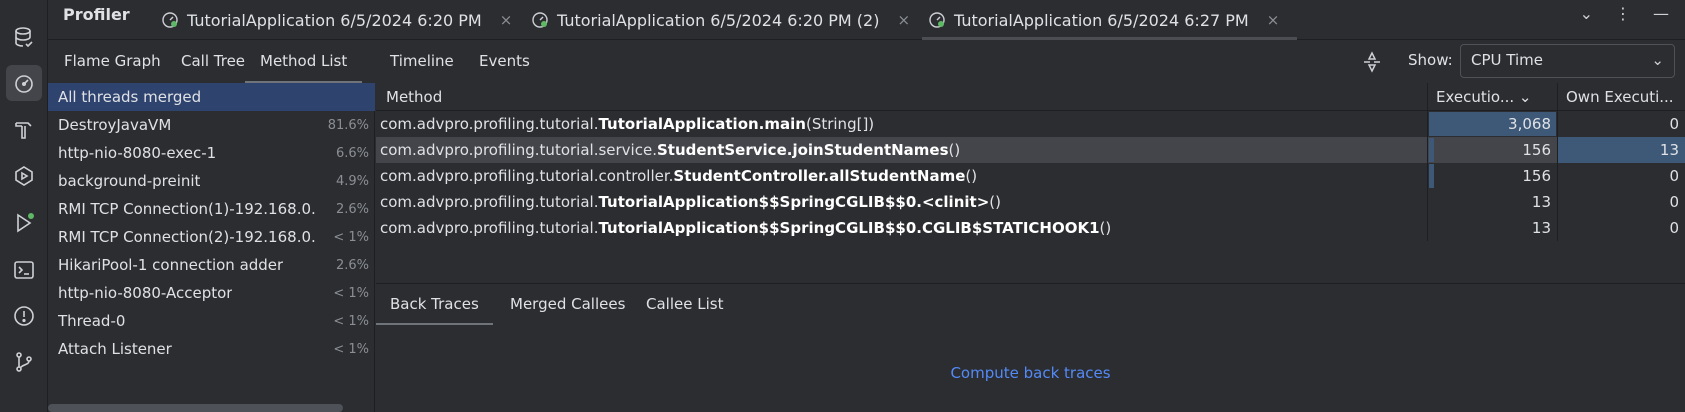 This screenshot has height=412, width=1685. Describe the element at coordinates (24, 38) in the screenshot. I see `database-icon` at that location.